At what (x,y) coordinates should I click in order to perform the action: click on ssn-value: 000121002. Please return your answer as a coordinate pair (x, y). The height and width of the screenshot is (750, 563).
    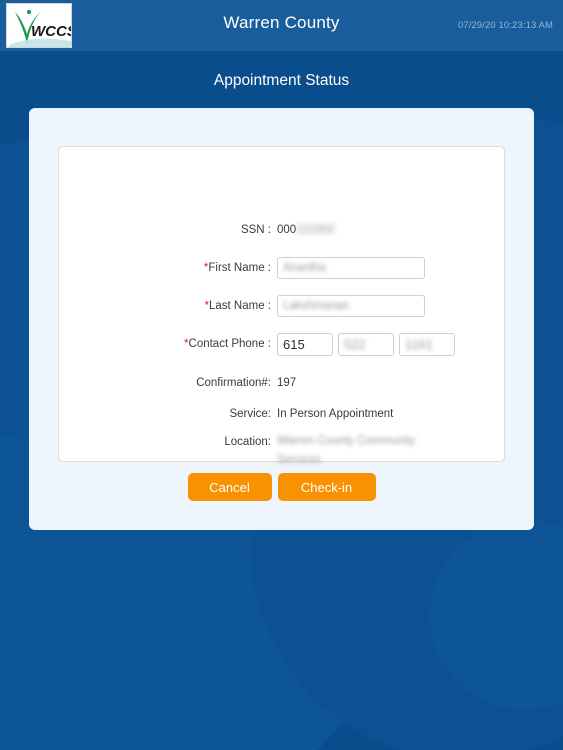
    Looking at the image, I should click on (306, 230).